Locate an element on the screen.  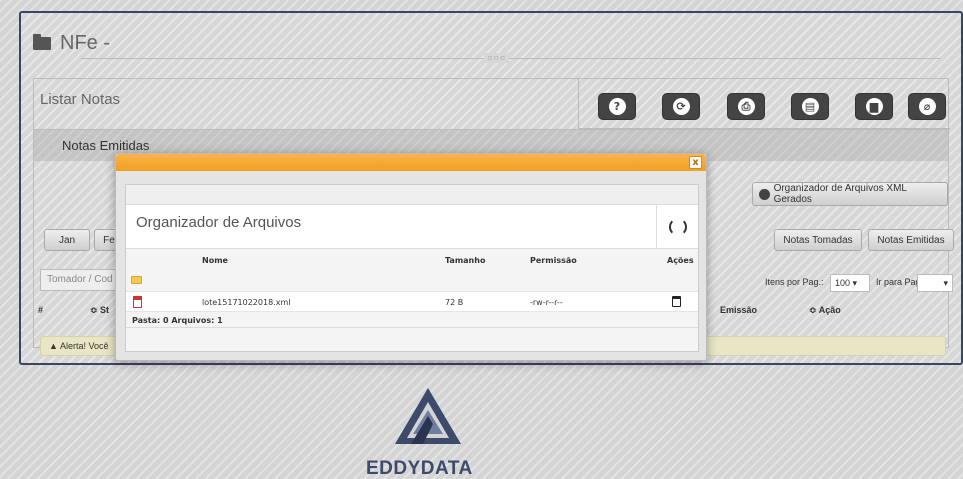
document-button: ▤ is located at coordinates (810, 106).